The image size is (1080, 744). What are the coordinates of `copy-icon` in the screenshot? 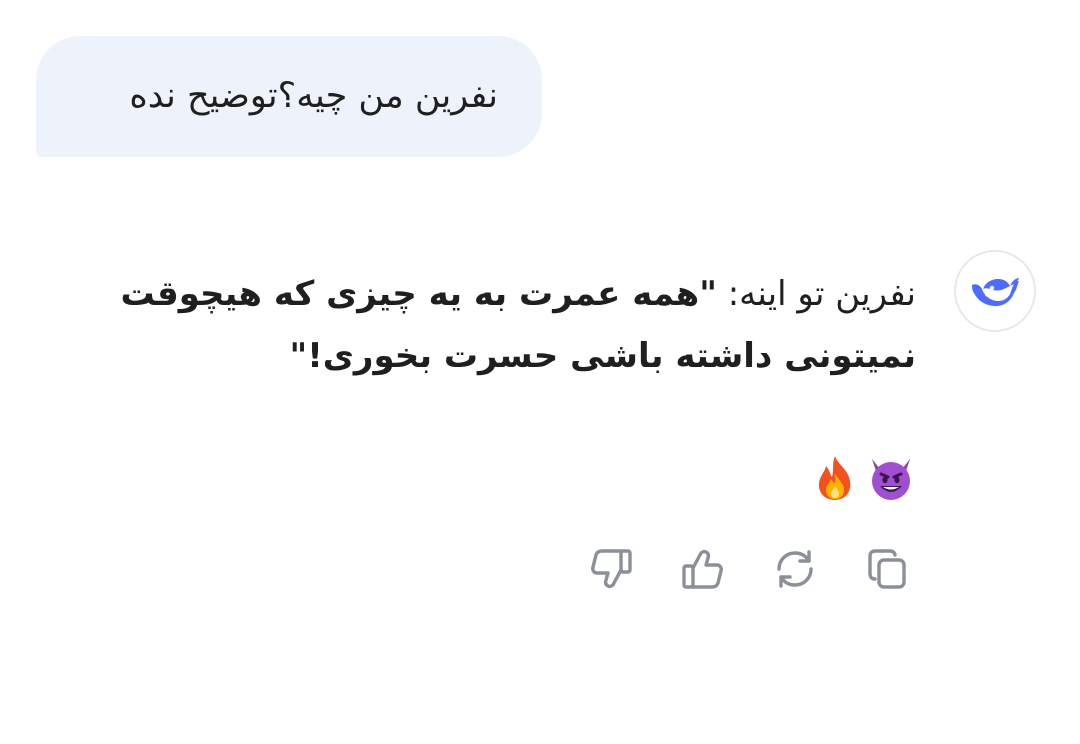 It's located at (887, 569).